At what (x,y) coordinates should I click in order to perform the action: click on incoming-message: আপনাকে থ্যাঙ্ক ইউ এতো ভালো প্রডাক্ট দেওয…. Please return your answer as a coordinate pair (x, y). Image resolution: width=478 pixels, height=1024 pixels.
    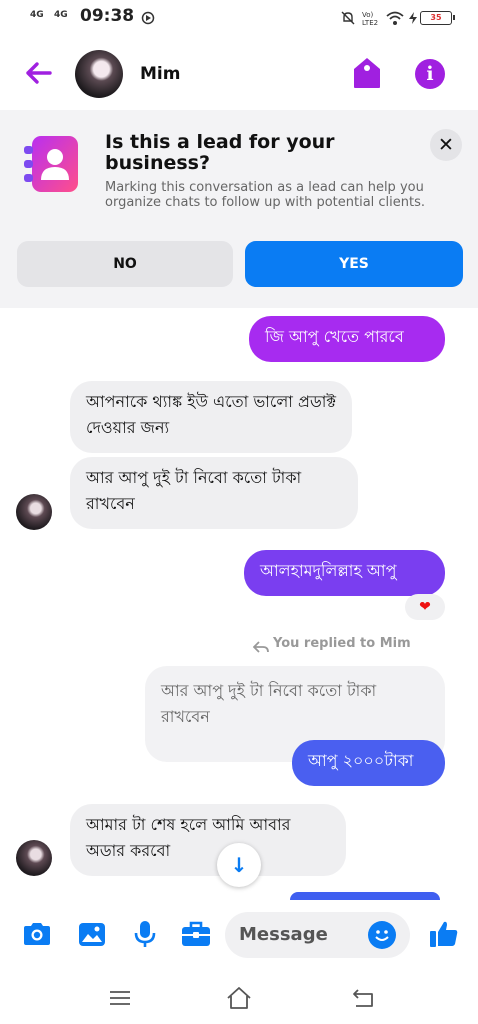
    Looking at the image, I should click on (211, 417).